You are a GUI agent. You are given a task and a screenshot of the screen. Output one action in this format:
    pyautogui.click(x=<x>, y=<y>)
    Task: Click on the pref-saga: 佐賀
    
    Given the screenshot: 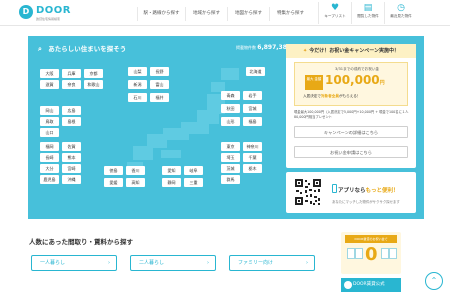 What is the action you would take?
    pyautogui.click(x=71, y=146)
    